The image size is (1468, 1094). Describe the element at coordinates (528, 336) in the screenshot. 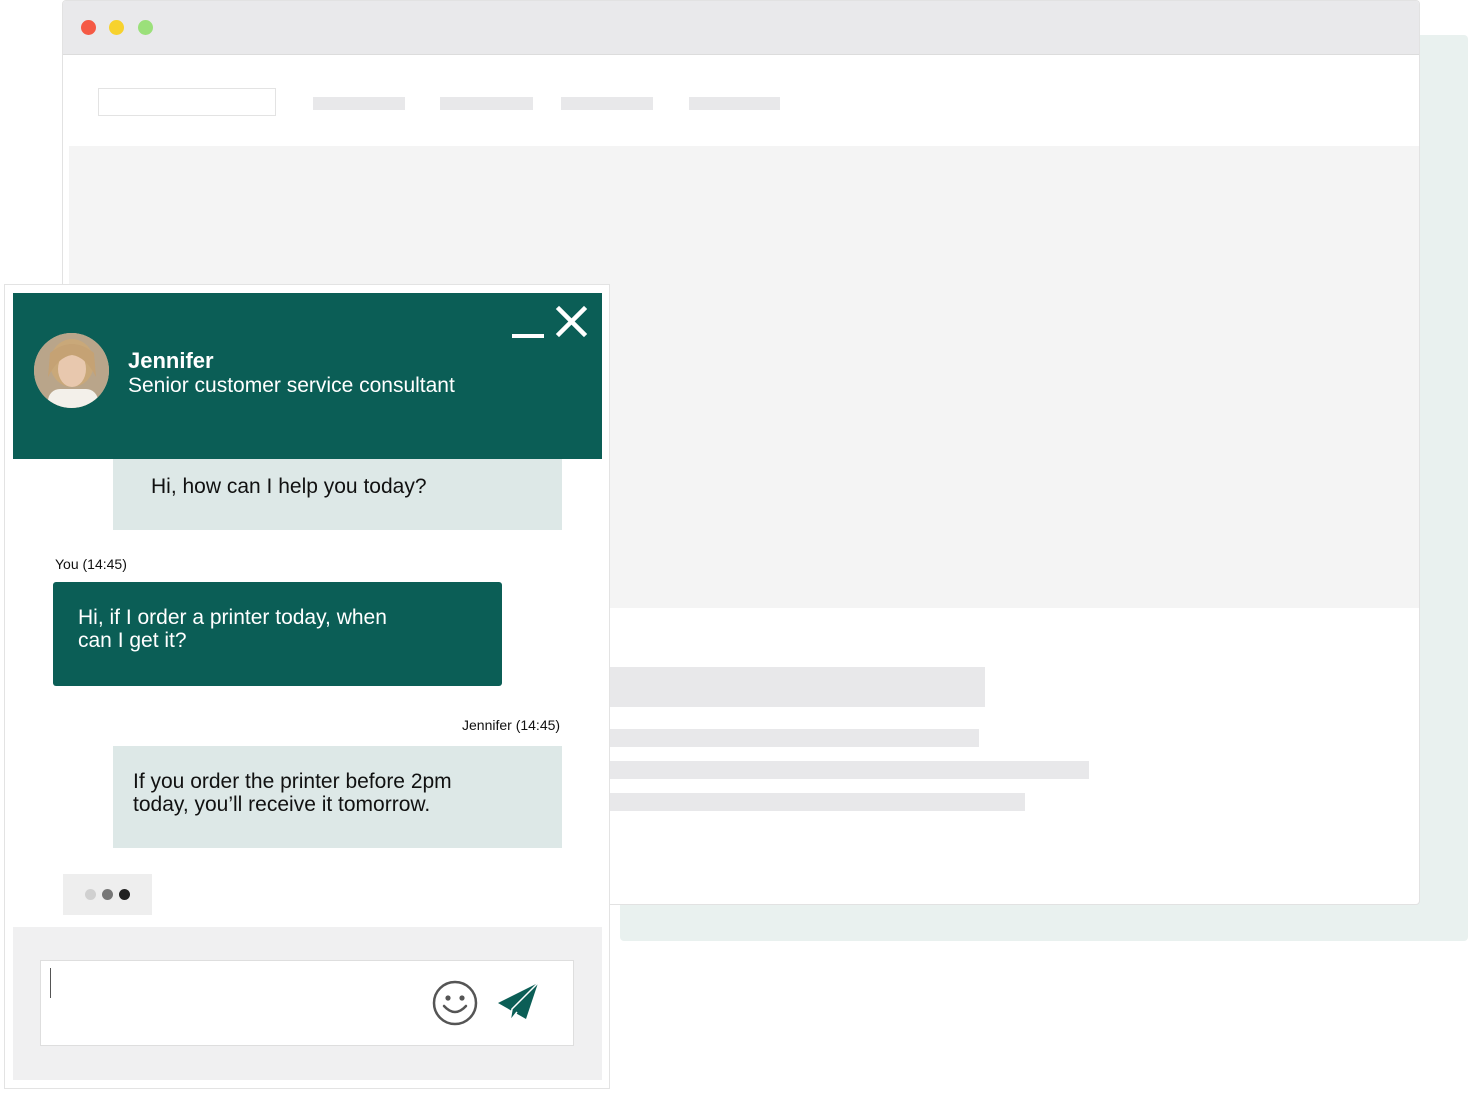

I see `minimize-icon` at that location.